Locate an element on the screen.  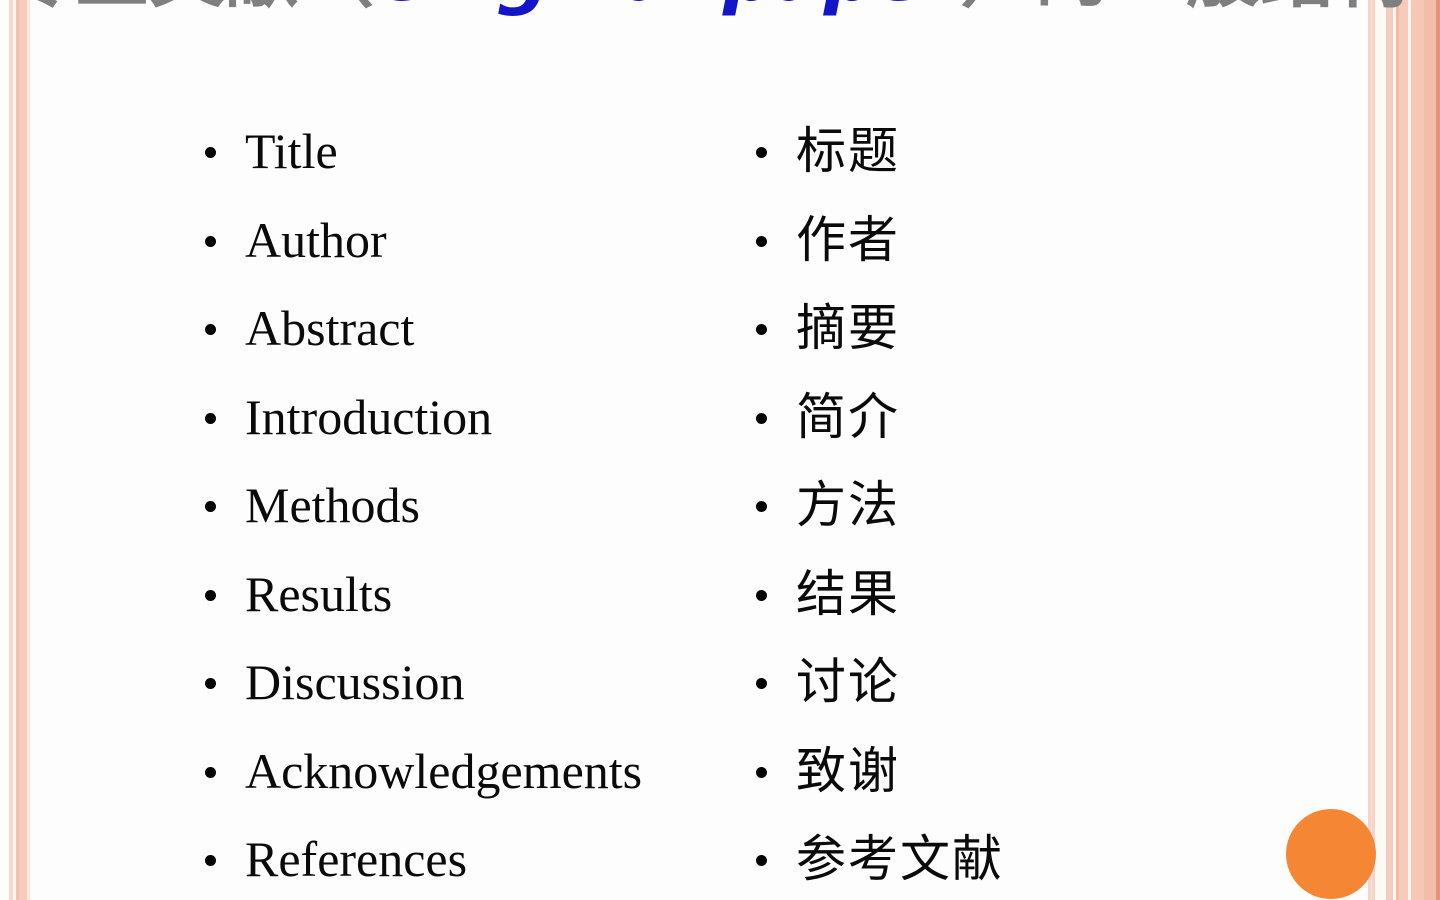
list-item: 讨论 is located at coordinates (966, 701).